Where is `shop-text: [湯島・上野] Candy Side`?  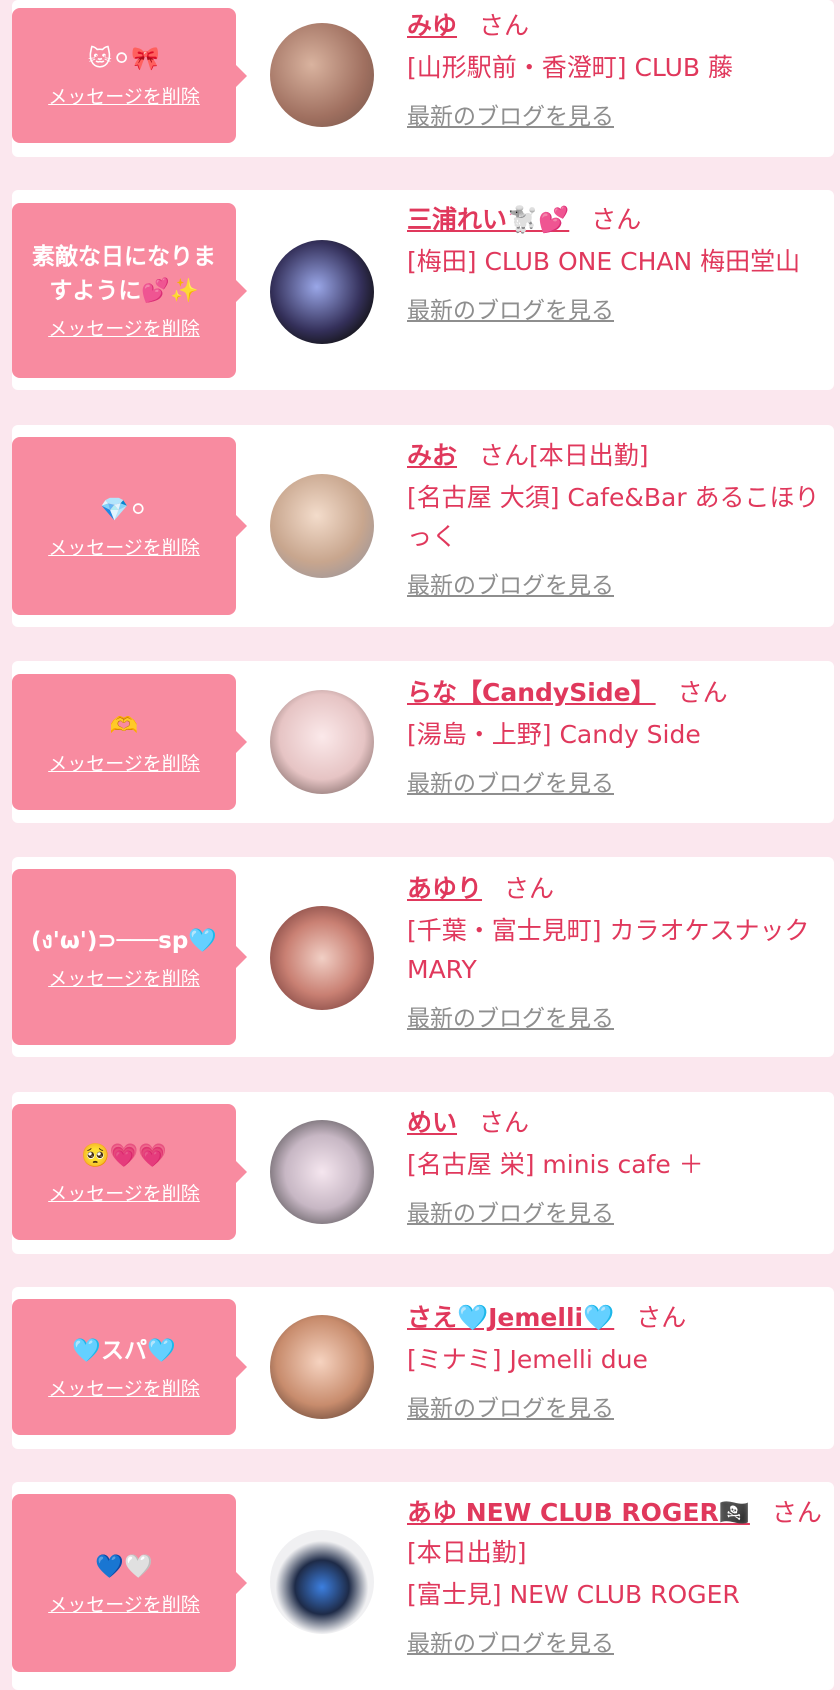
shop-text: [湯島・上野] Candy Side is located at coordinates (554, 734).